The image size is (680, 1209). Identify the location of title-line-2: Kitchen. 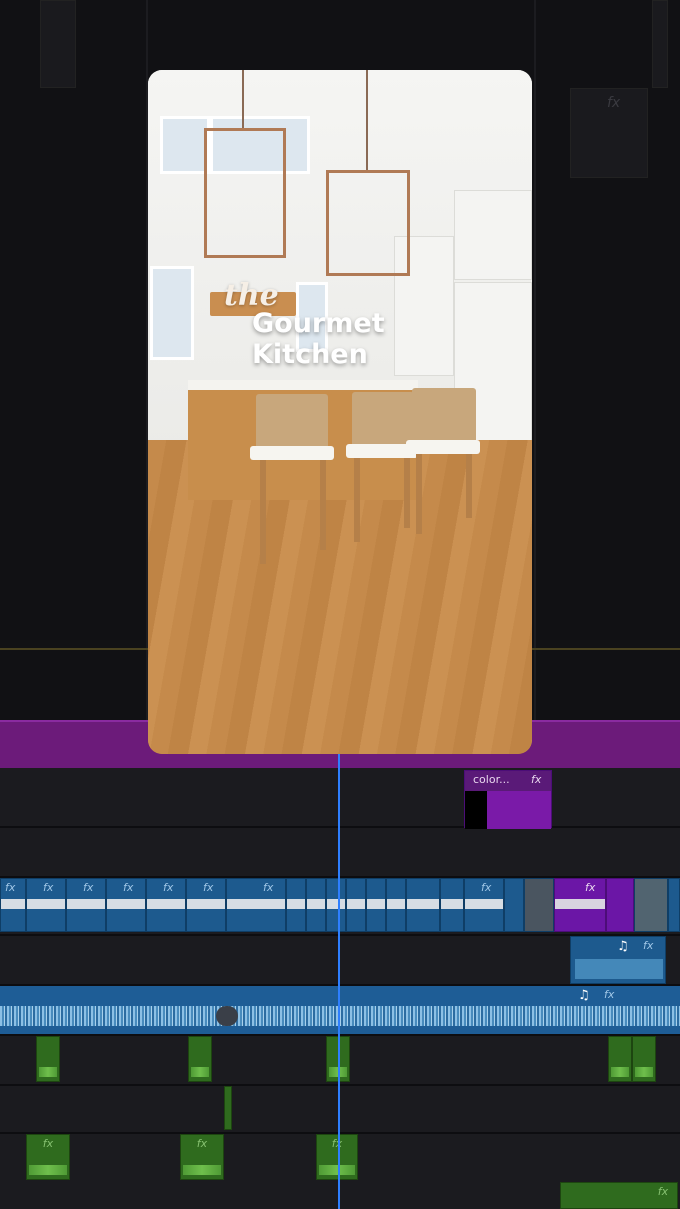
(310, 354).